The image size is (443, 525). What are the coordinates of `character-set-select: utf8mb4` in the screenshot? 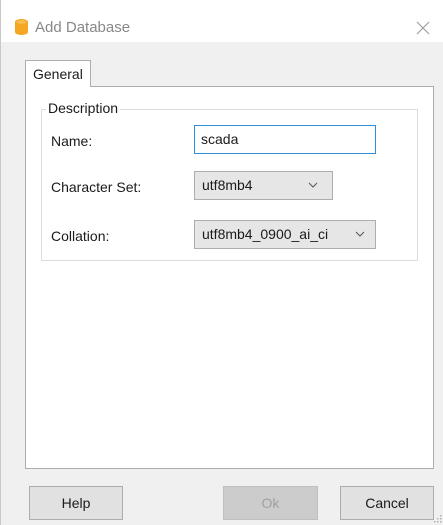 It's located at (263, 185).